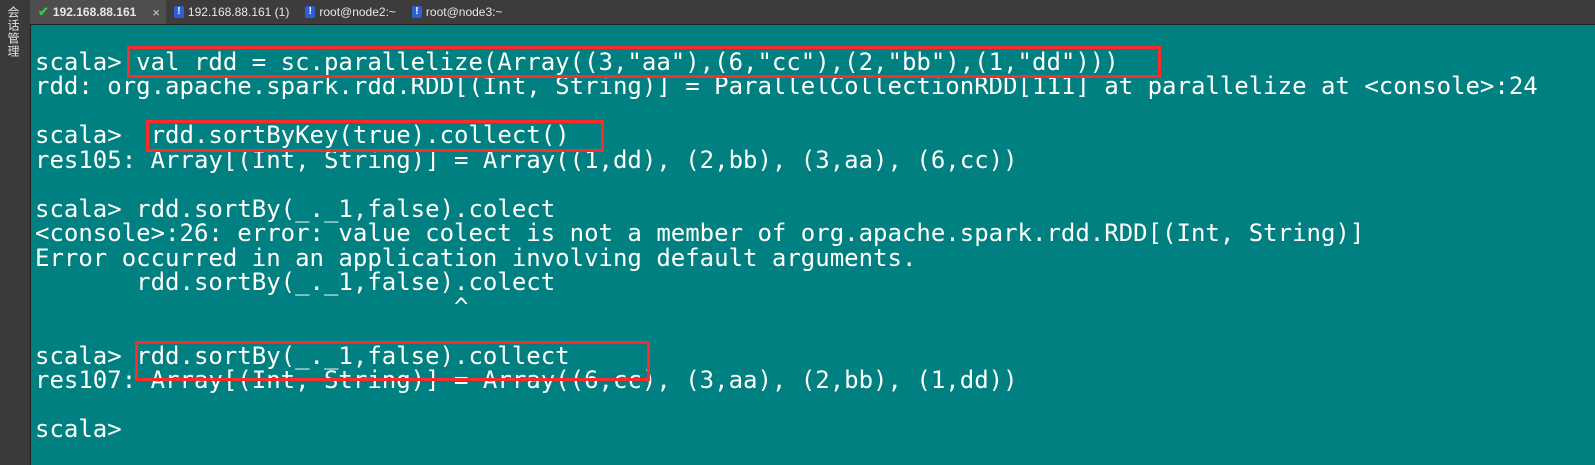 This screenshot has width=1595, height=465. What do you see at coordinates (295, 282) in the screenshot?
I see `terminal-line: rdd.sortBy(_._1,false).colect` at bounding box center [295, 282].